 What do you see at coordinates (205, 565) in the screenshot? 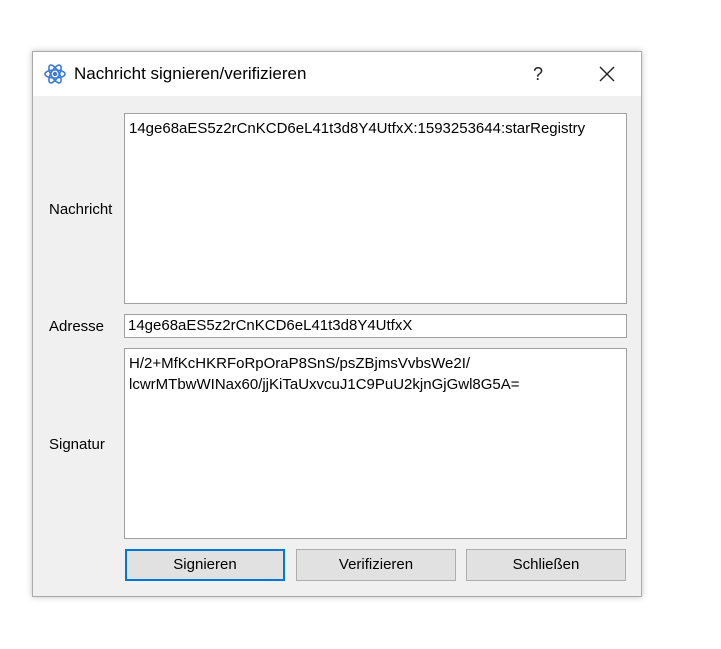
I see `sign-button: Signieren` at bounding box center [205, 565].